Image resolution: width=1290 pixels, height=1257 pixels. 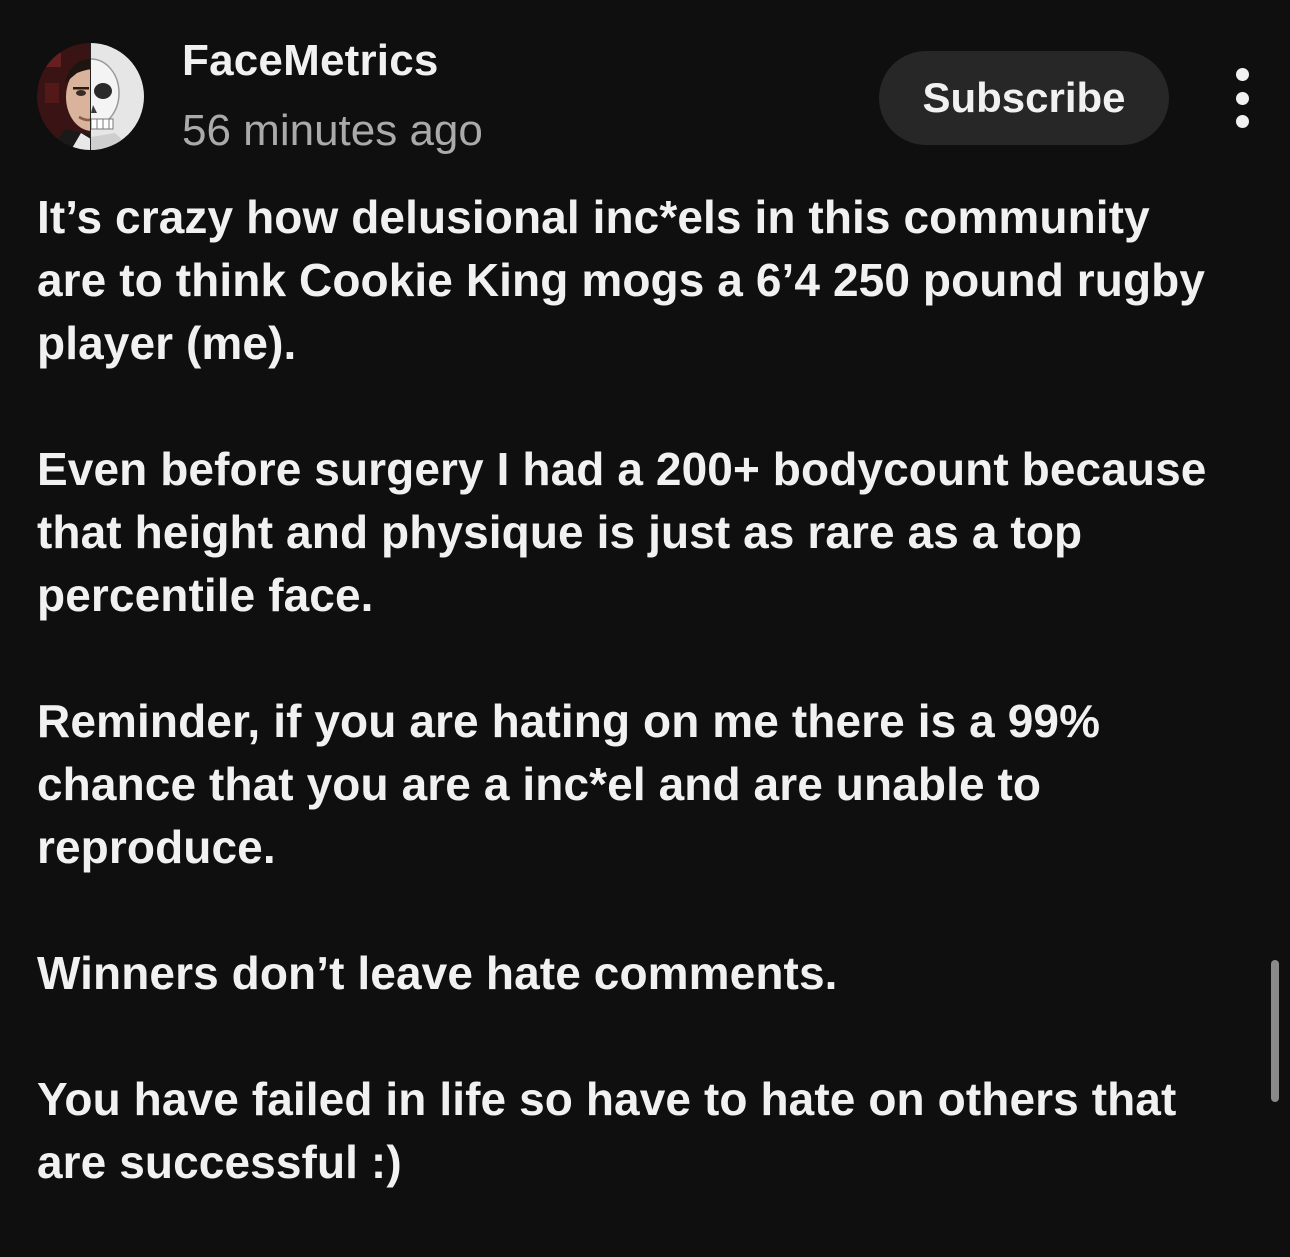 I want to click on scrollbar-thumb, so click(x=1275, y=1031).